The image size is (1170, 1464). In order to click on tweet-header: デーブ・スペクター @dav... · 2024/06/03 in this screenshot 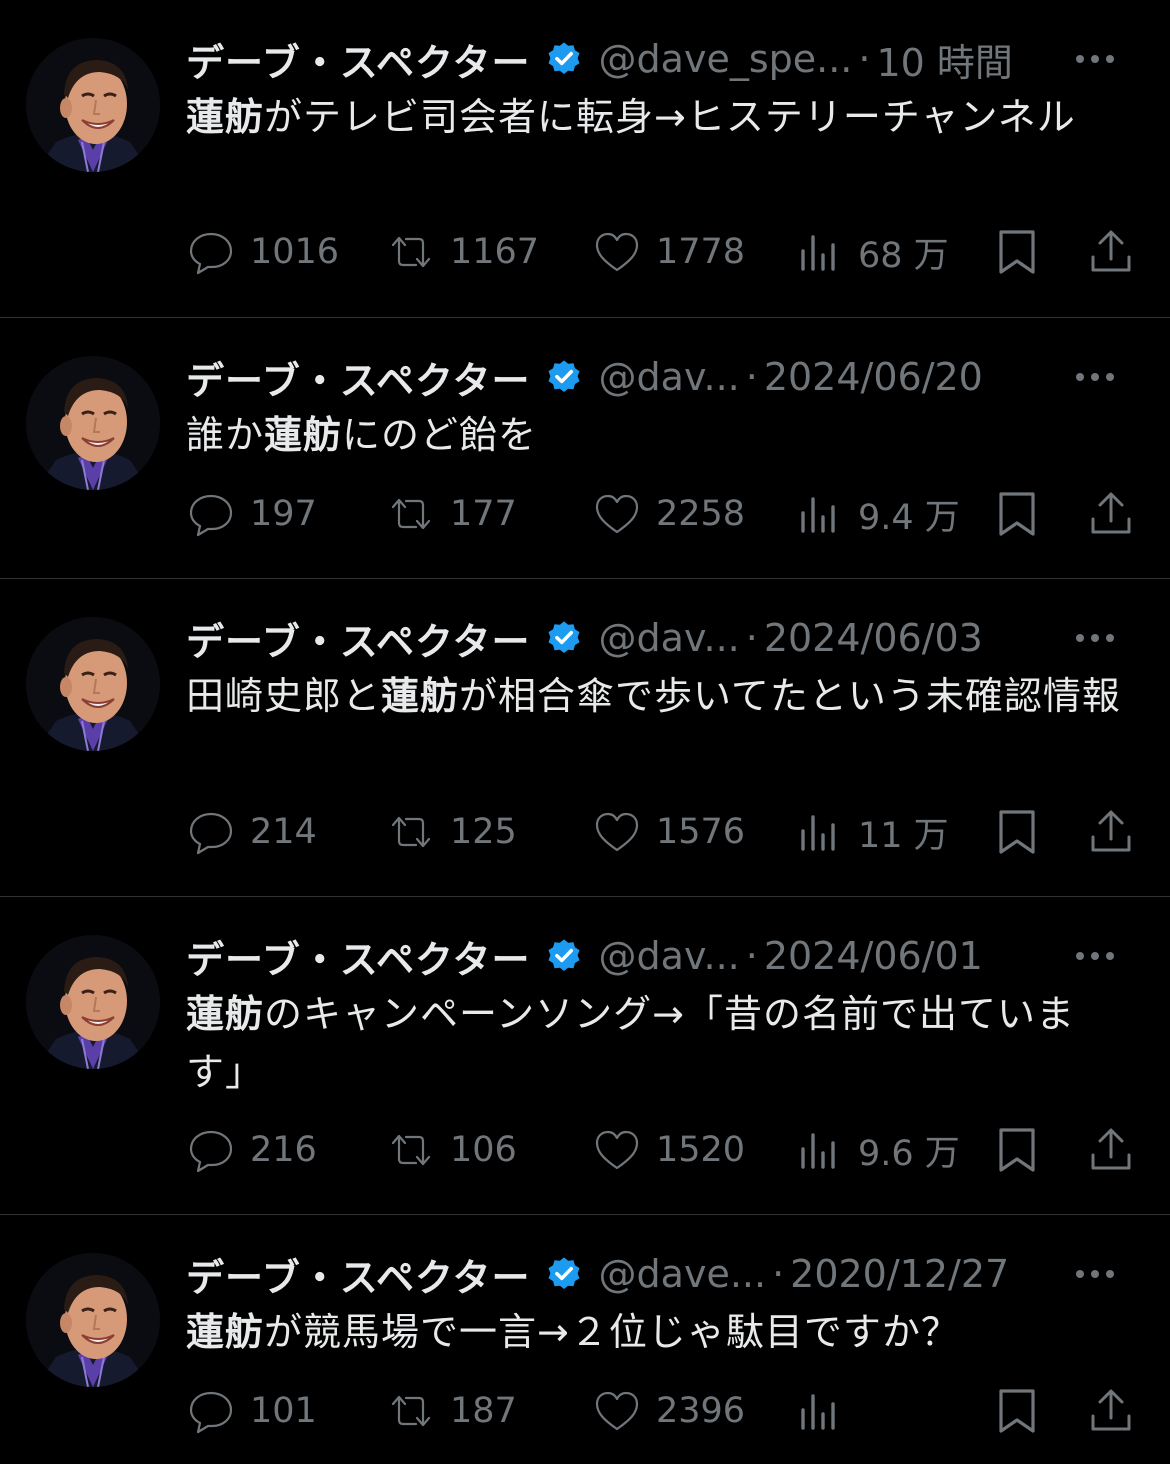, I will do `click(663, 638)`.